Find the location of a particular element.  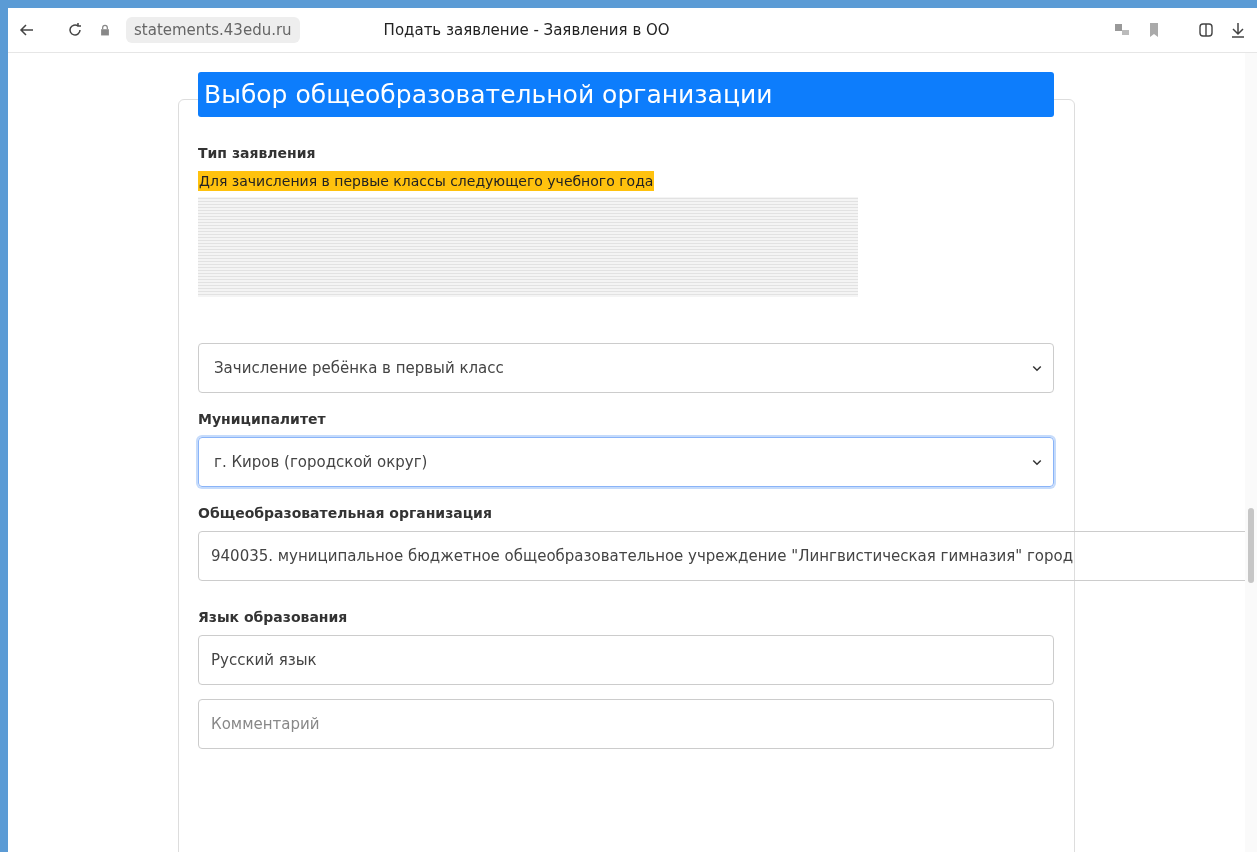

download-icon is located at coordinates (1238, 30).